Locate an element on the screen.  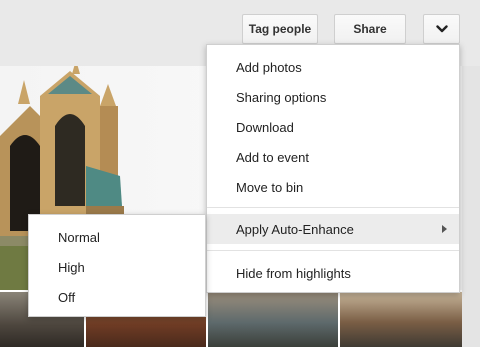
menu-item-add-photos: Add photos is located at coordinates (333, 67).